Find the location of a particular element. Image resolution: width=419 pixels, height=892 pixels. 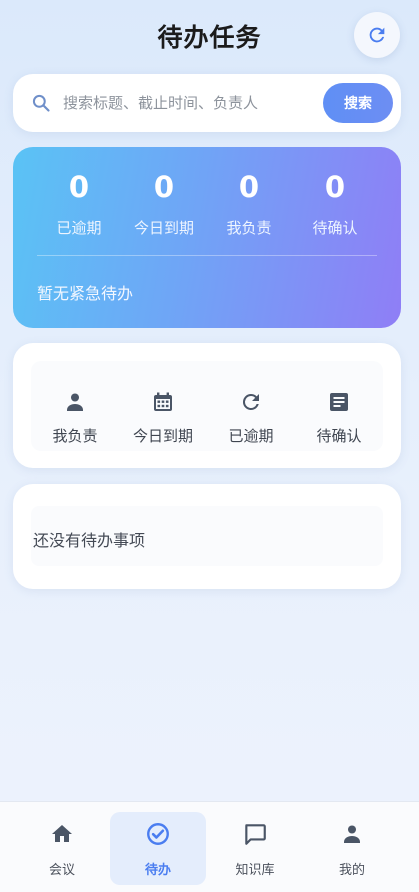

empty-state-text: 还没有待办事项 is located at coordinates (89, 540).